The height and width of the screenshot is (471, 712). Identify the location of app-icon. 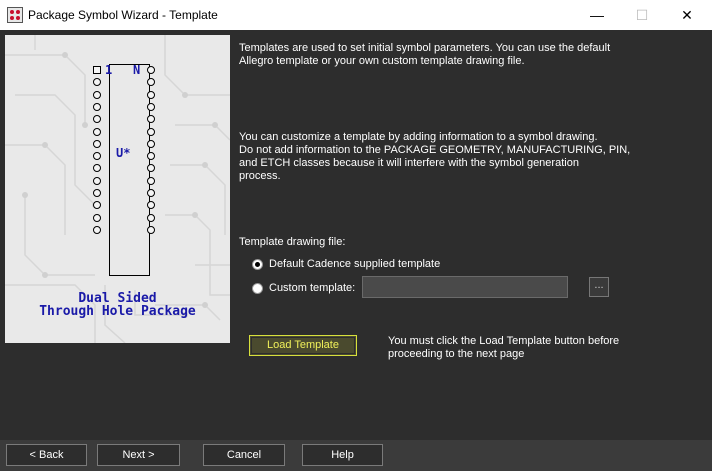
(15, 15).